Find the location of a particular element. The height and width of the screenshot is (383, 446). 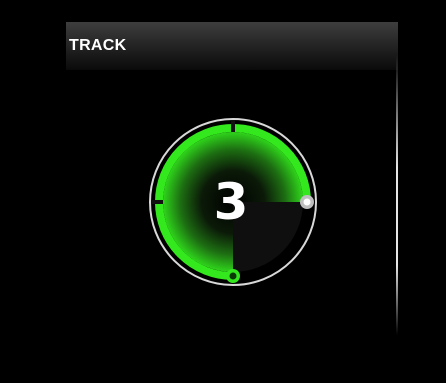

panel-header: TRACK is located at coordinates (232, 46).